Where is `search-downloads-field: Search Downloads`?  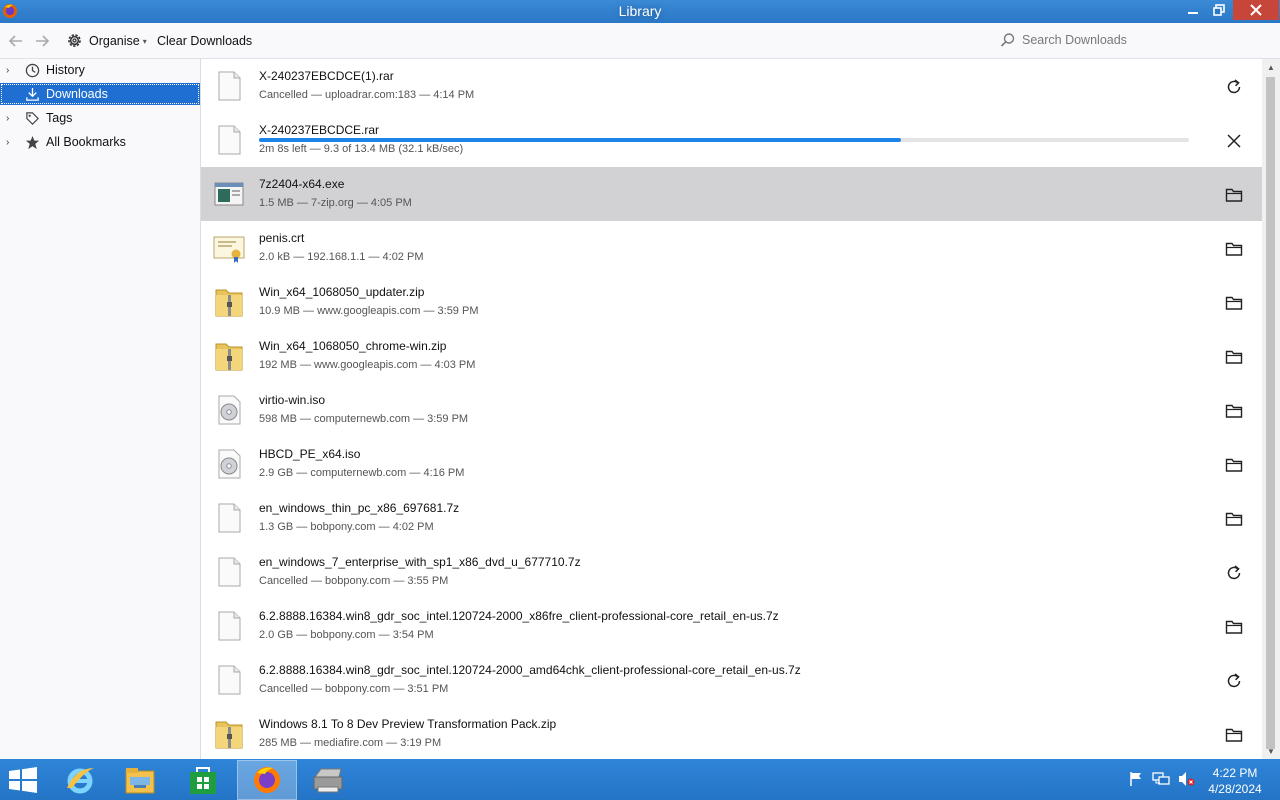
search-downloads-field: Search Downloads is located at coordinates (1135, 40).